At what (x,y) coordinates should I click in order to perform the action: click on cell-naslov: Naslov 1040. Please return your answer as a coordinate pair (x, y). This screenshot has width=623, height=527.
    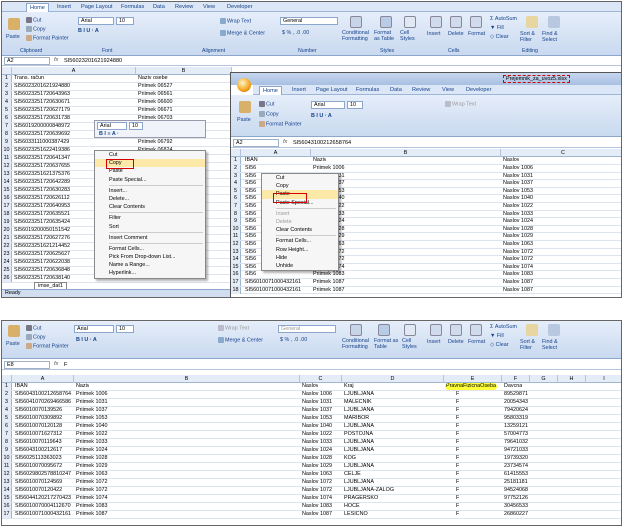
    Looking at the image, I should click on (562, 198).